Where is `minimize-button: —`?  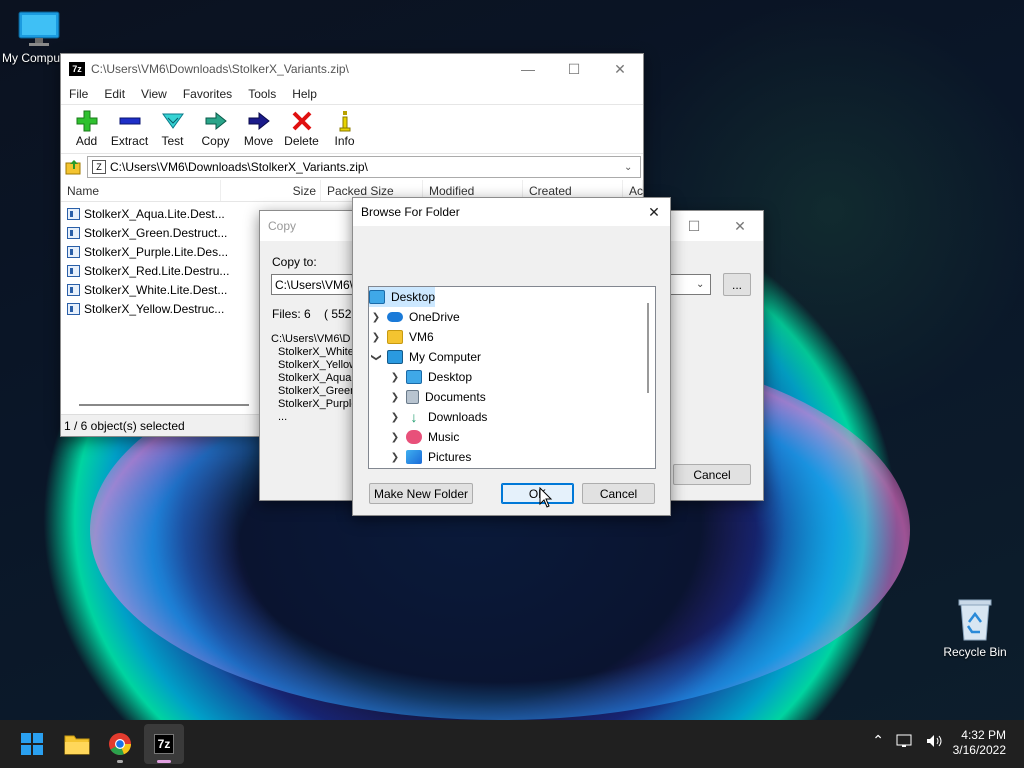
minimize-button: — is located at coordinates (528, 69).